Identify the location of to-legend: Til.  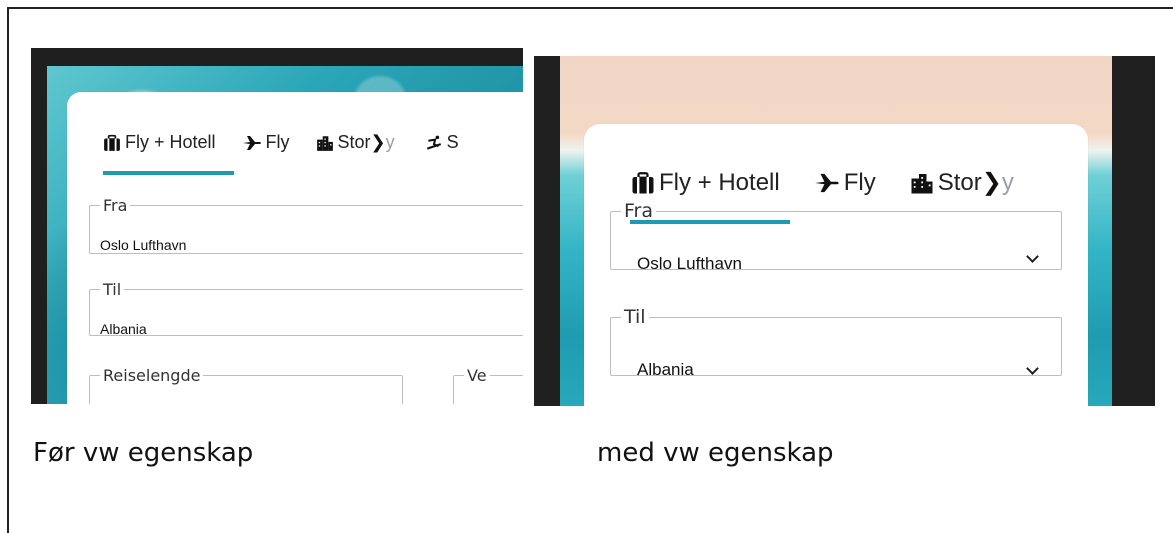
(635, 317).